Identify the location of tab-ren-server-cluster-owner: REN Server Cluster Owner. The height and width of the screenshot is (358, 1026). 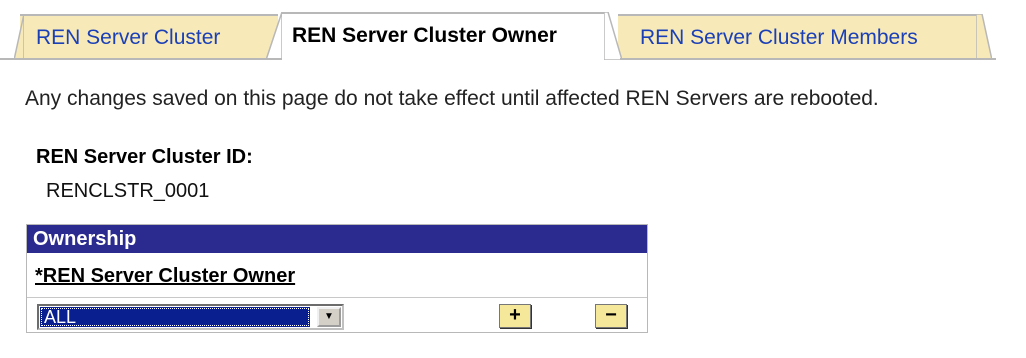
(445, 36).